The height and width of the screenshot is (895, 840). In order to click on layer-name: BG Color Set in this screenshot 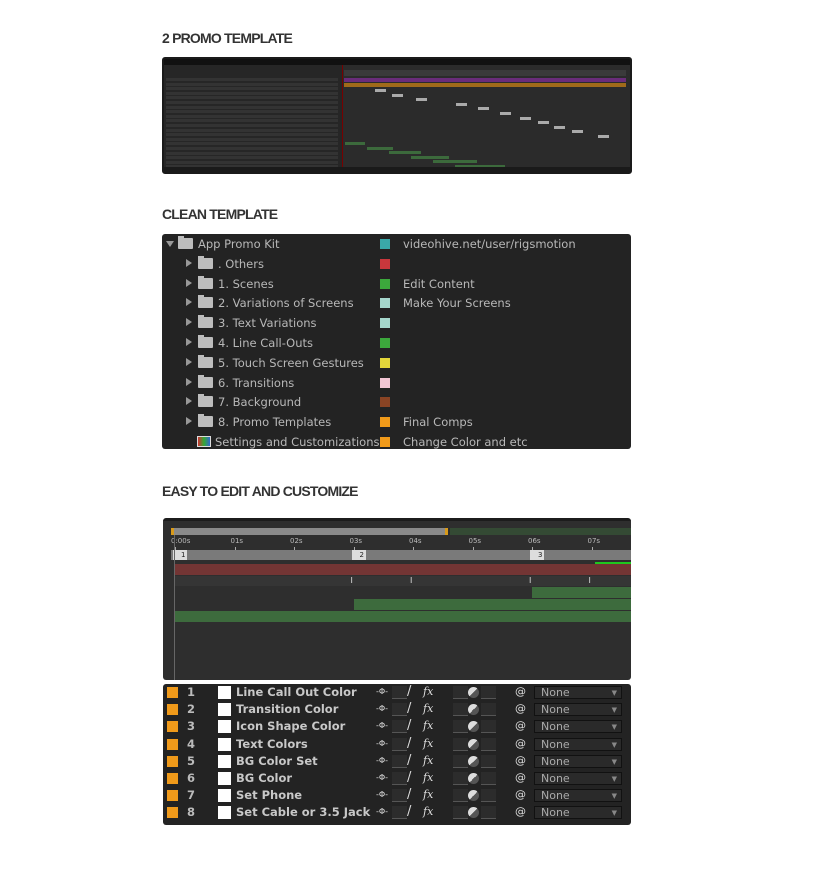, I will do `click(277, 761)`.